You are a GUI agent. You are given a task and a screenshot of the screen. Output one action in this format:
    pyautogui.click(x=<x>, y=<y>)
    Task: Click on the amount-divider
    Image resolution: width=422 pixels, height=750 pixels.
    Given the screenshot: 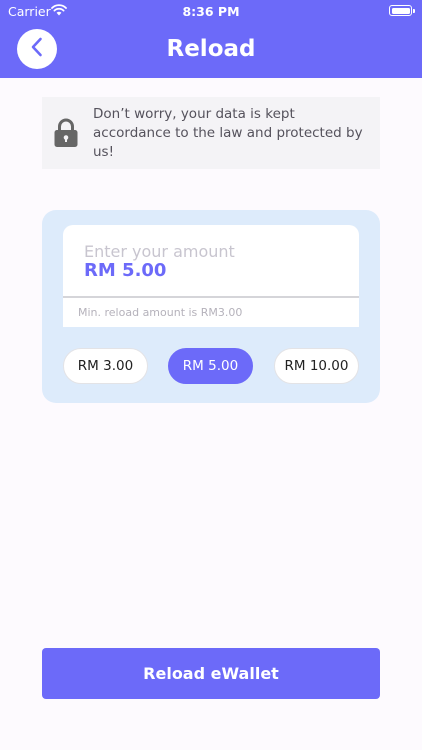 What is the action you would take?
    pyautogui.click(x=211, y=297)
    